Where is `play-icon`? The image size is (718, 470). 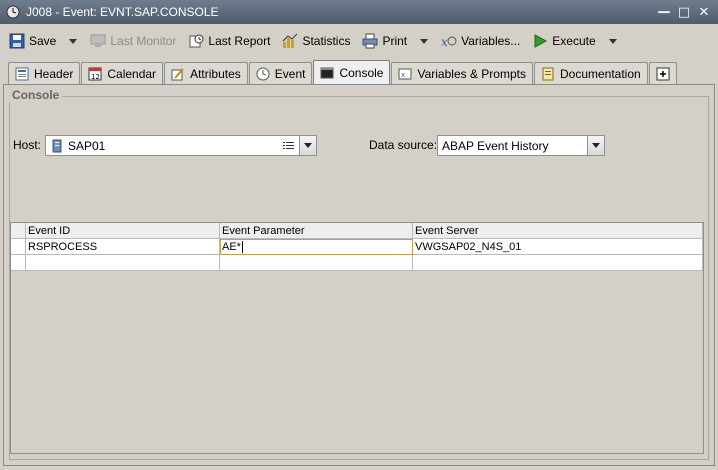
play-icon is located at coordinates (541, 41).